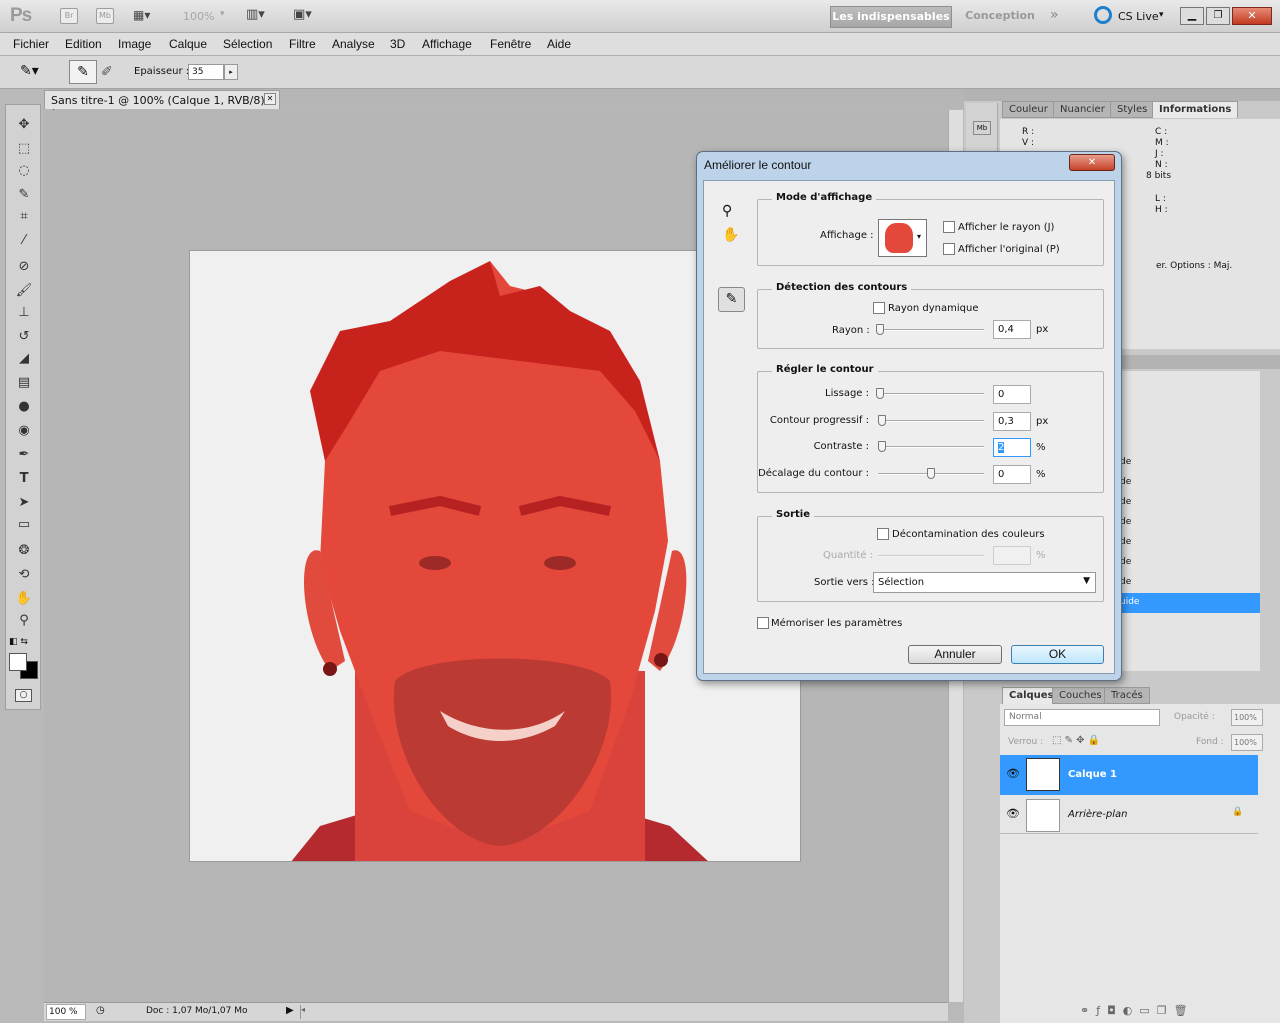 The height and width of the screenshot is (1023, 1280). I want to click on menu-3d: 3D, so click(397, 44).